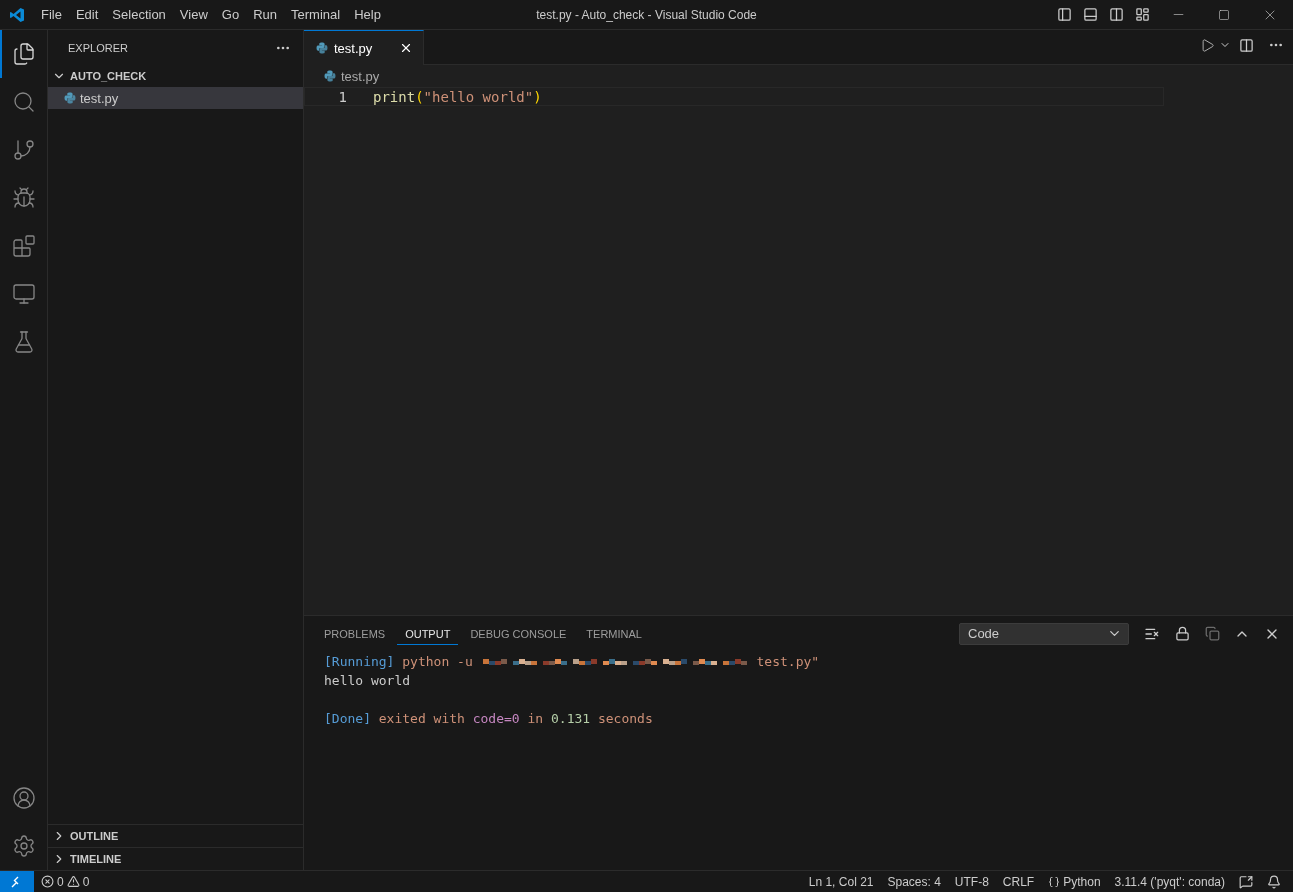  I want to click on channel-dropdown: Code, so click(1044, 633).